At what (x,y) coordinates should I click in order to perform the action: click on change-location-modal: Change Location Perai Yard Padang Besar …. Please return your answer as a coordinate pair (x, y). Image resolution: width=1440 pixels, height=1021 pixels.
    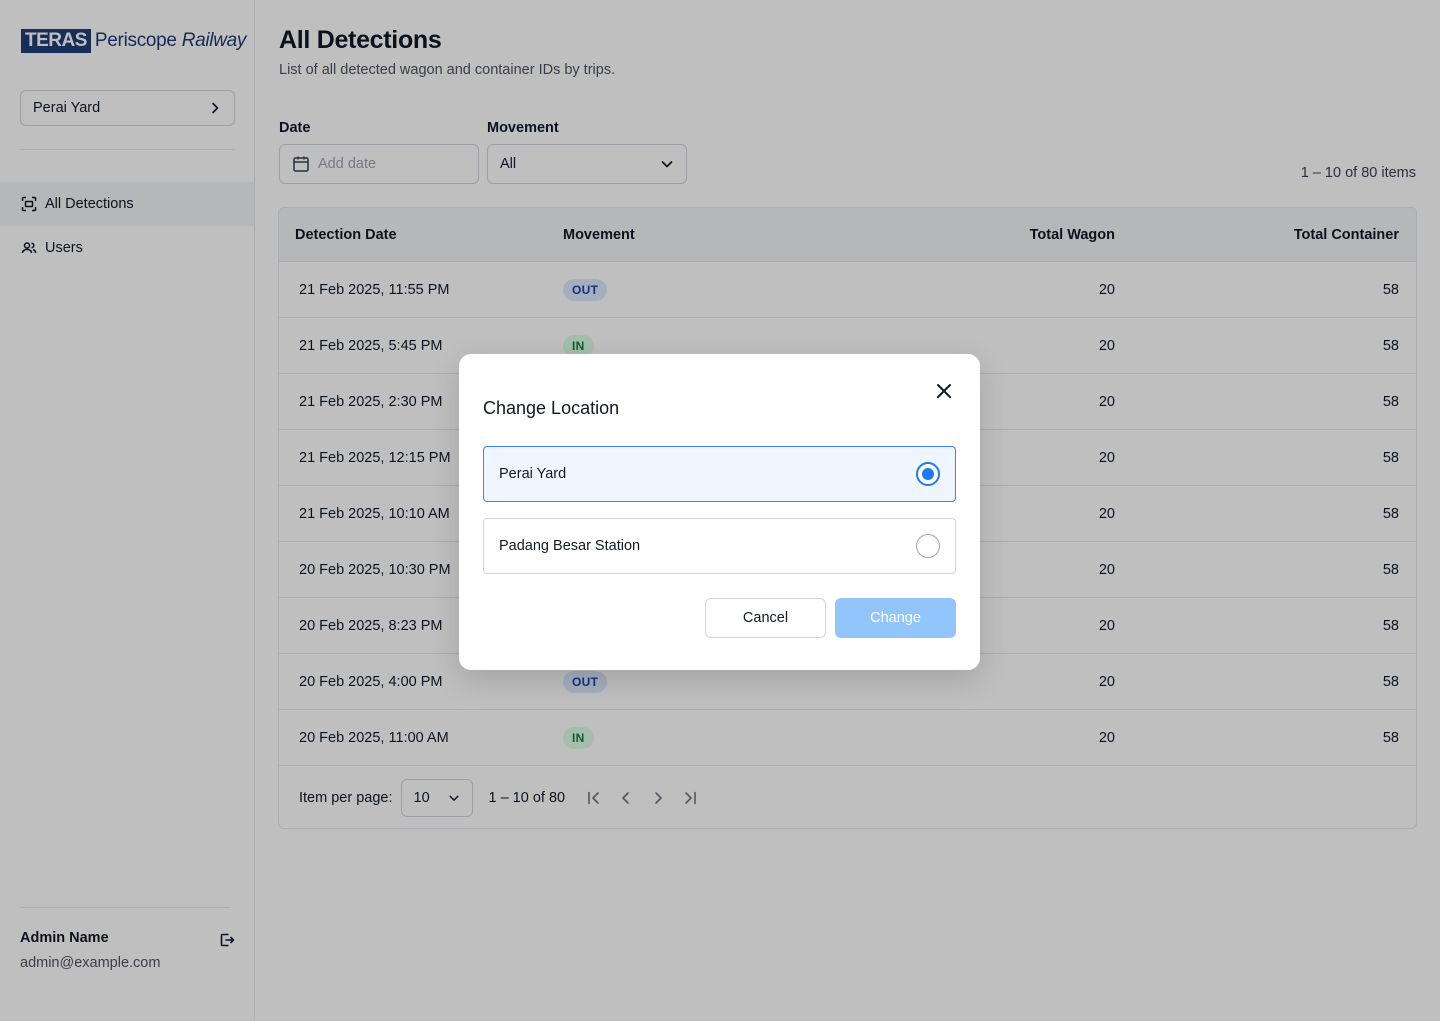
    Looking at the image, I should click on (719, 512).